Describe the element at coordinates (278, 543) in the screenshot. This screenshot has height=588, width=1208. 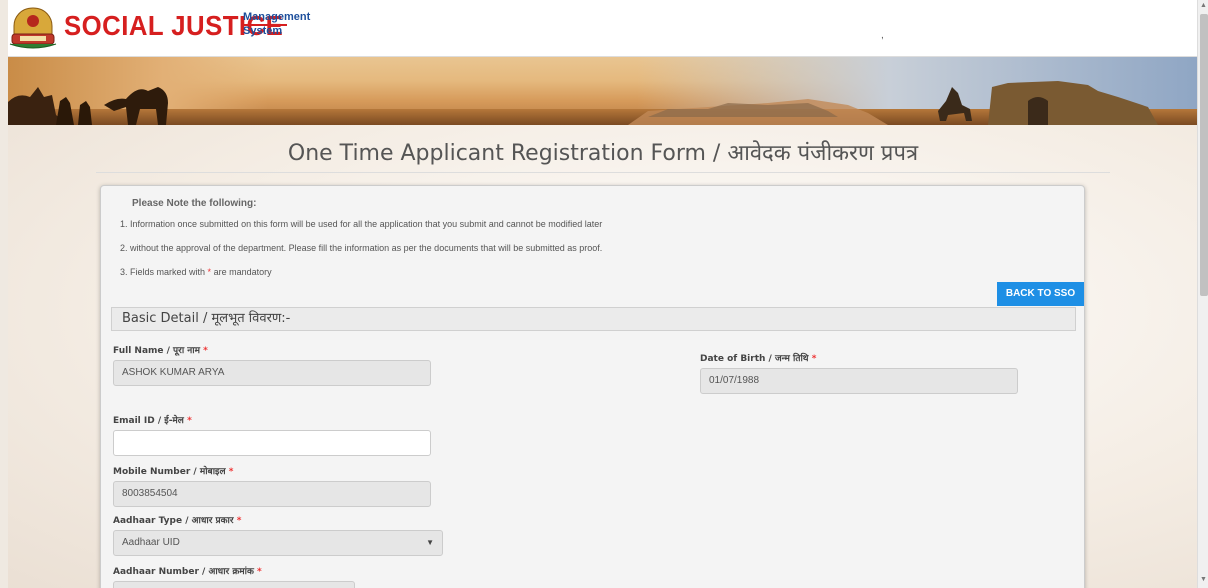
I see `aadhaar-type-select: Aadhaar UID ▼` at that location.